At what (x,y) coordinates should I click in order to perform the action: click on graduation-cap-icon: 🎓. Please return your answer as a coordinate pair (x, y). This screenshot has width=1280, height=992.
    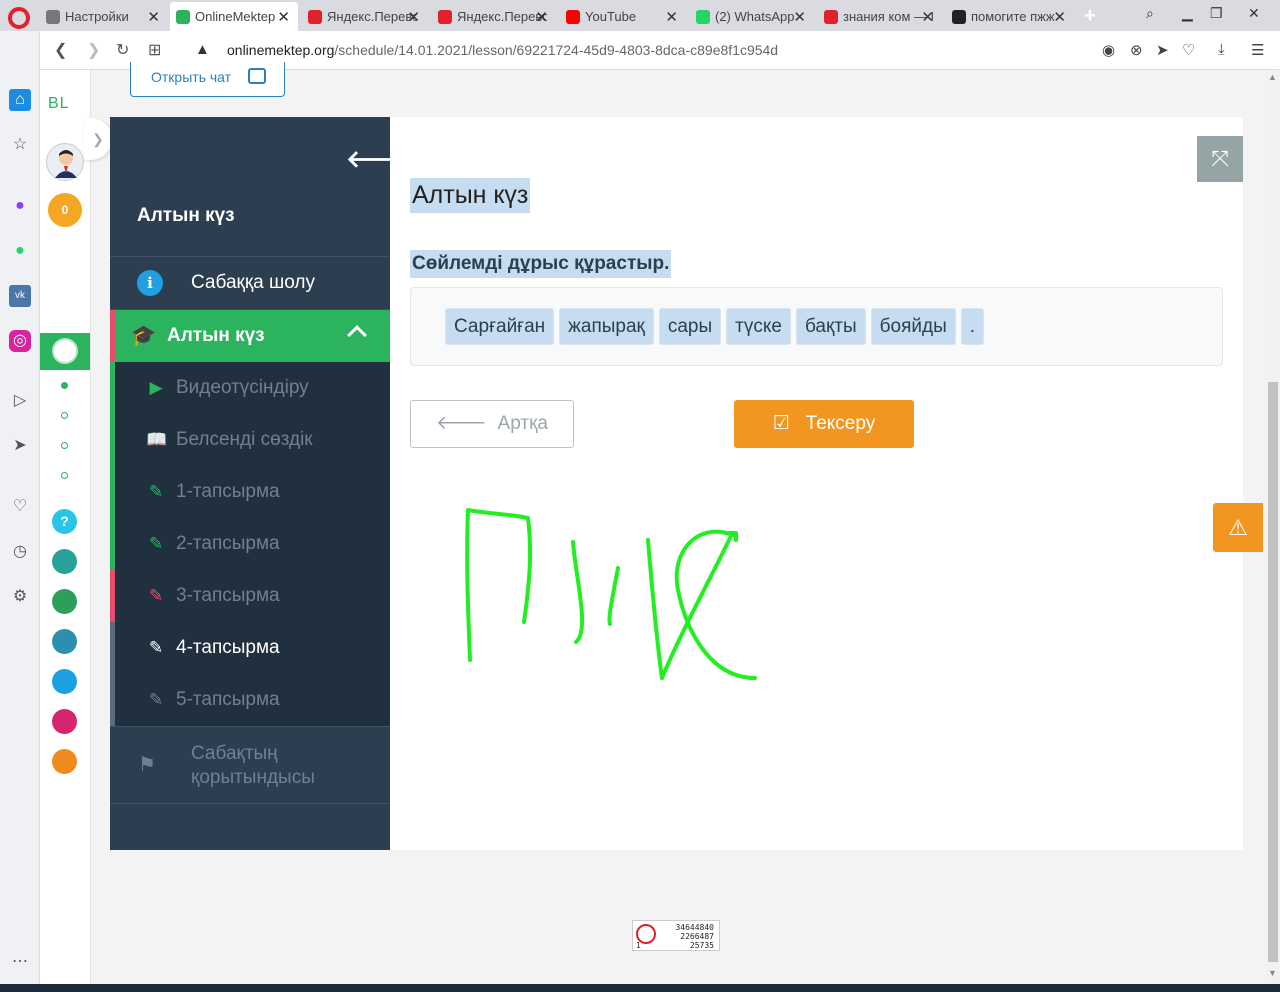
    Looking at the image, I should click on (143, 336).